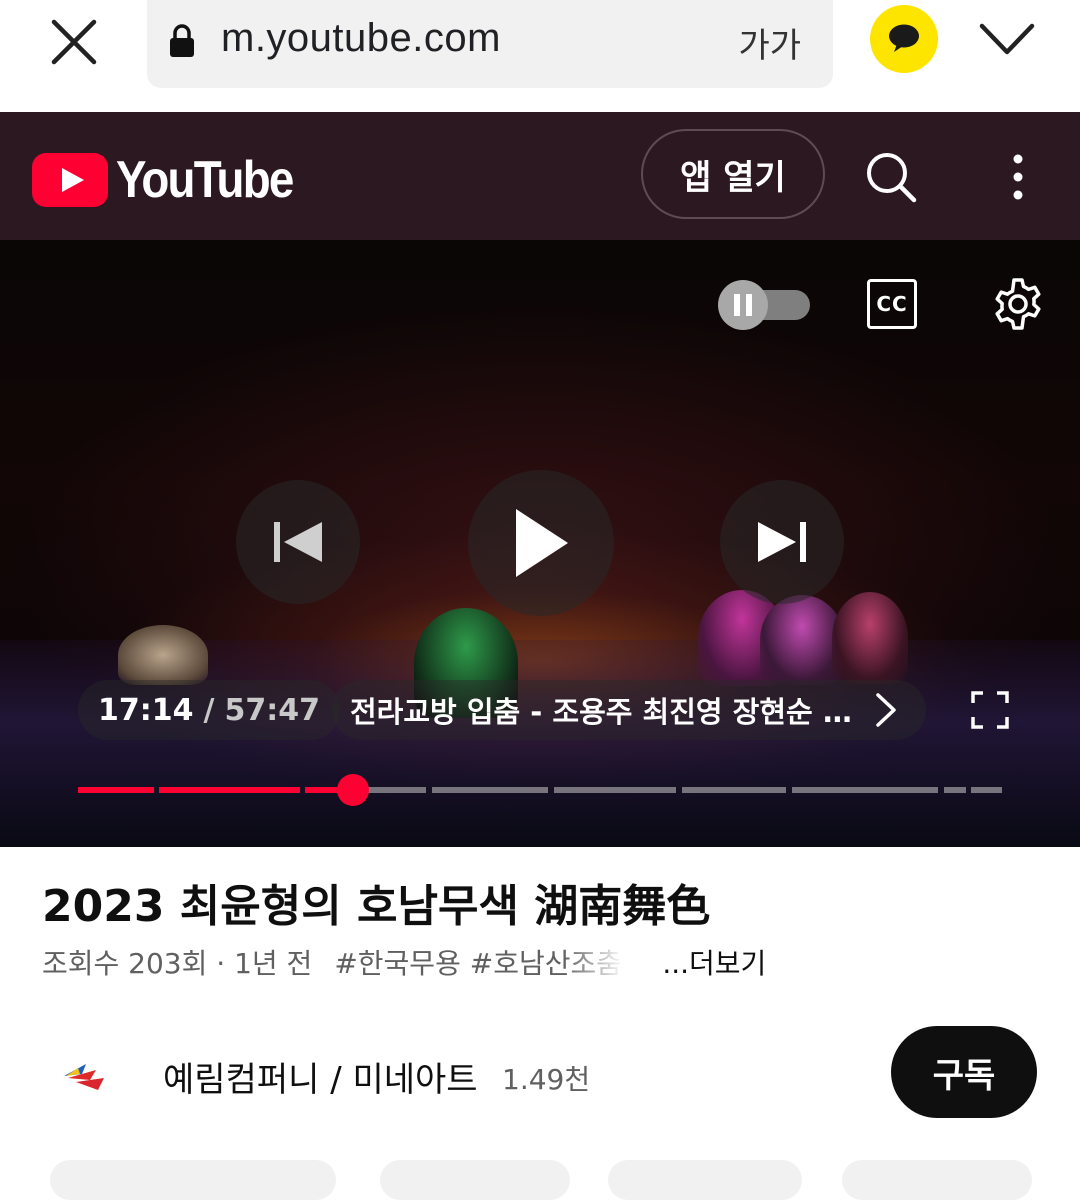 The height and width of the screenshot is (1200, 1080). I want to click on play-icon, so click(542, 543).